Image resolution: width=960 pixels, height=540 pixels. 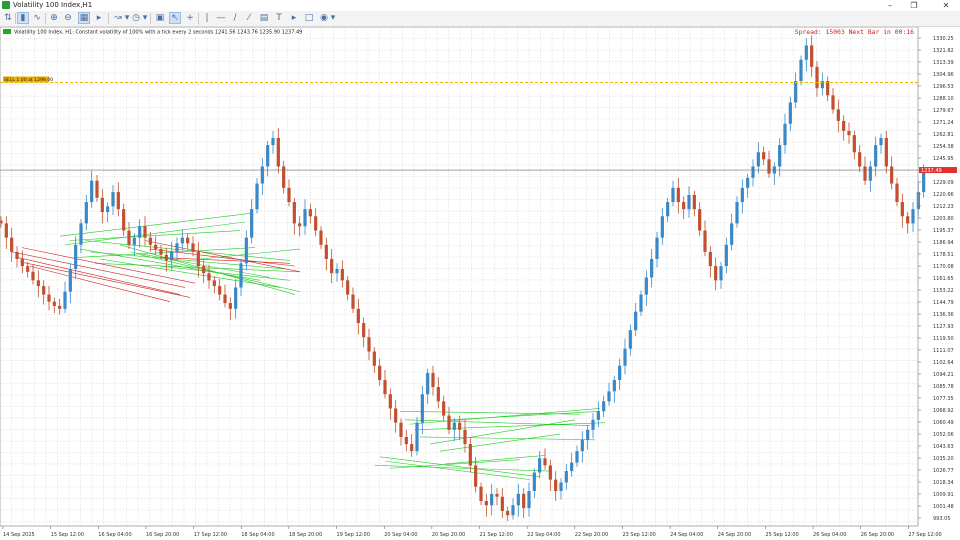 I want to click on time-axis-label: 22 Sep 20:00, so click(x=591, y=535).